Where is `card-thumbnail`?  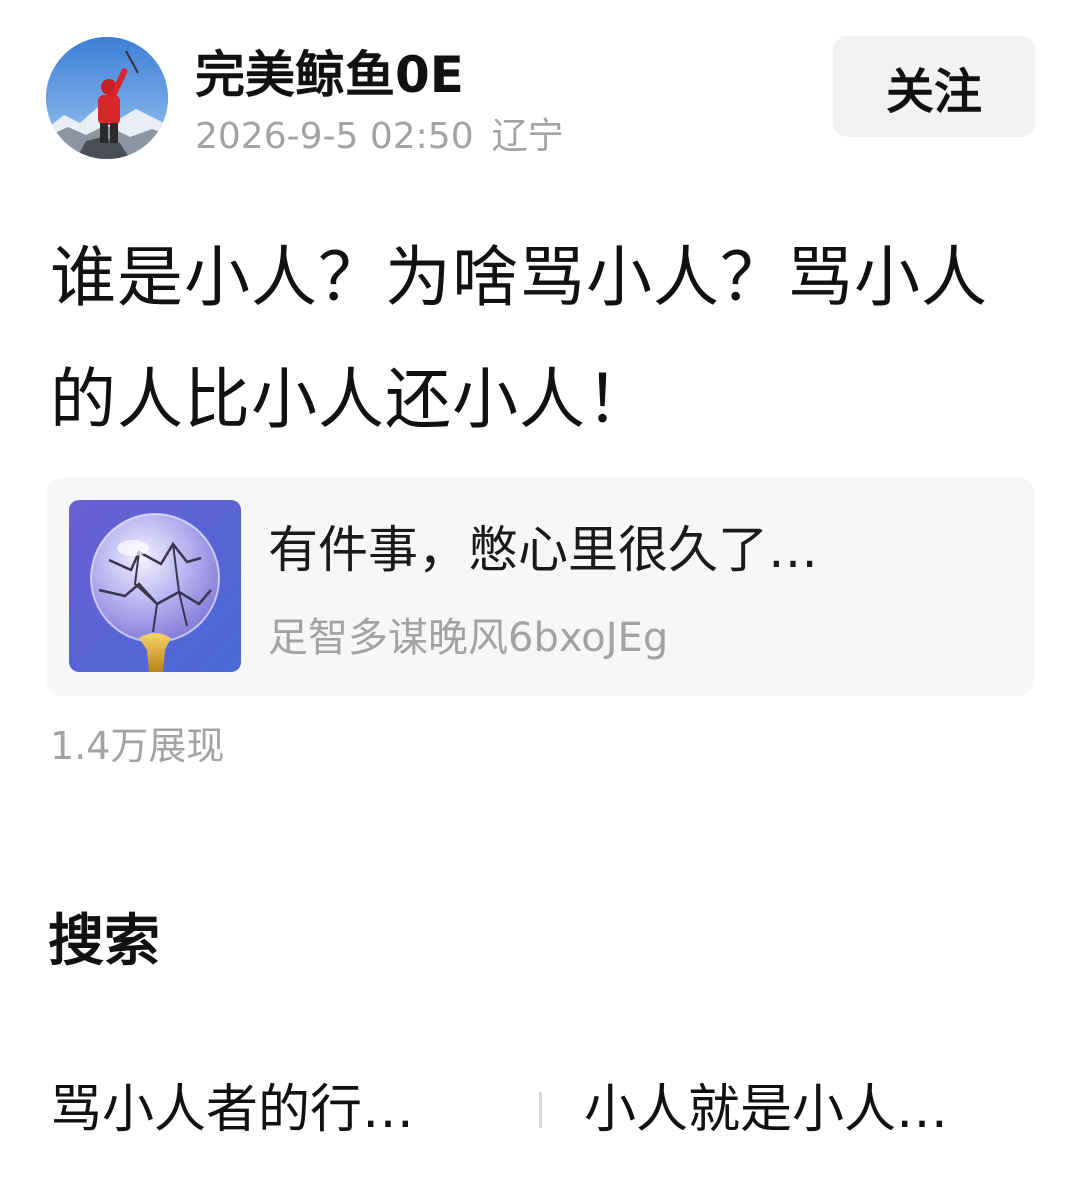 card-thumbnail is located at coordinates (155, 586).